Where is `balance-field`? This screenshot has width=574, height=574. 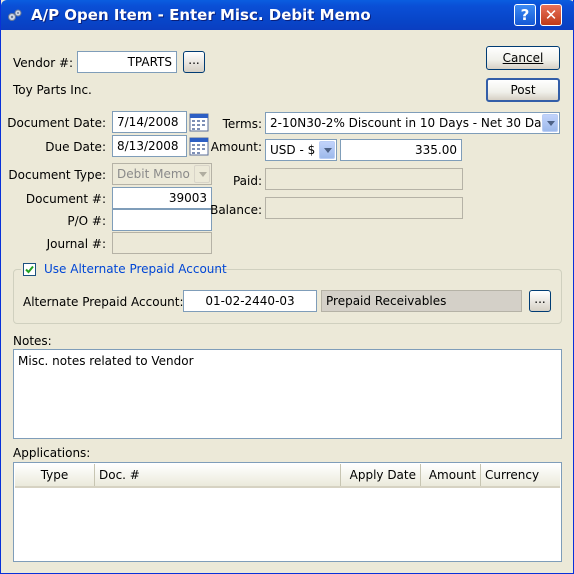 balance-field is located at coordinates (364, 208).